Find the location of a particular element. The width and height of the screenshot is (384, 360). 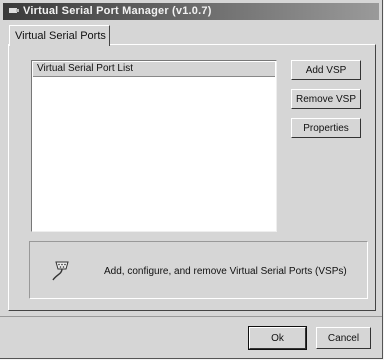

list-column-header-label: Virtual Serial Port List is located at coordinates (85, 68).